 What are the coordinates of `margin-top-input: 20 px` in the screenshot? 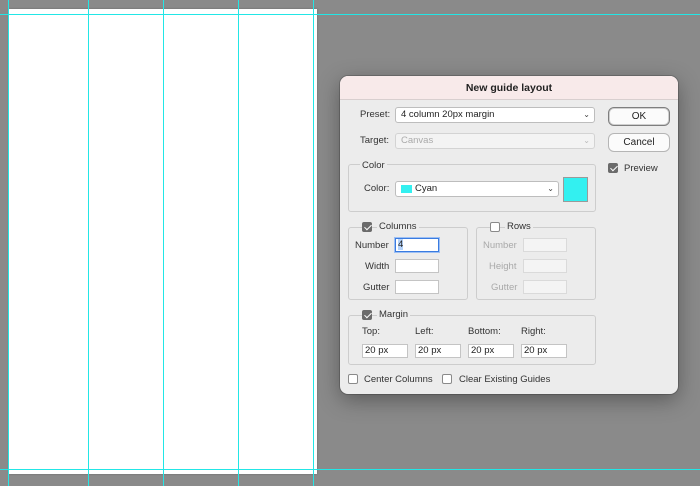 It's located at (385, 351).